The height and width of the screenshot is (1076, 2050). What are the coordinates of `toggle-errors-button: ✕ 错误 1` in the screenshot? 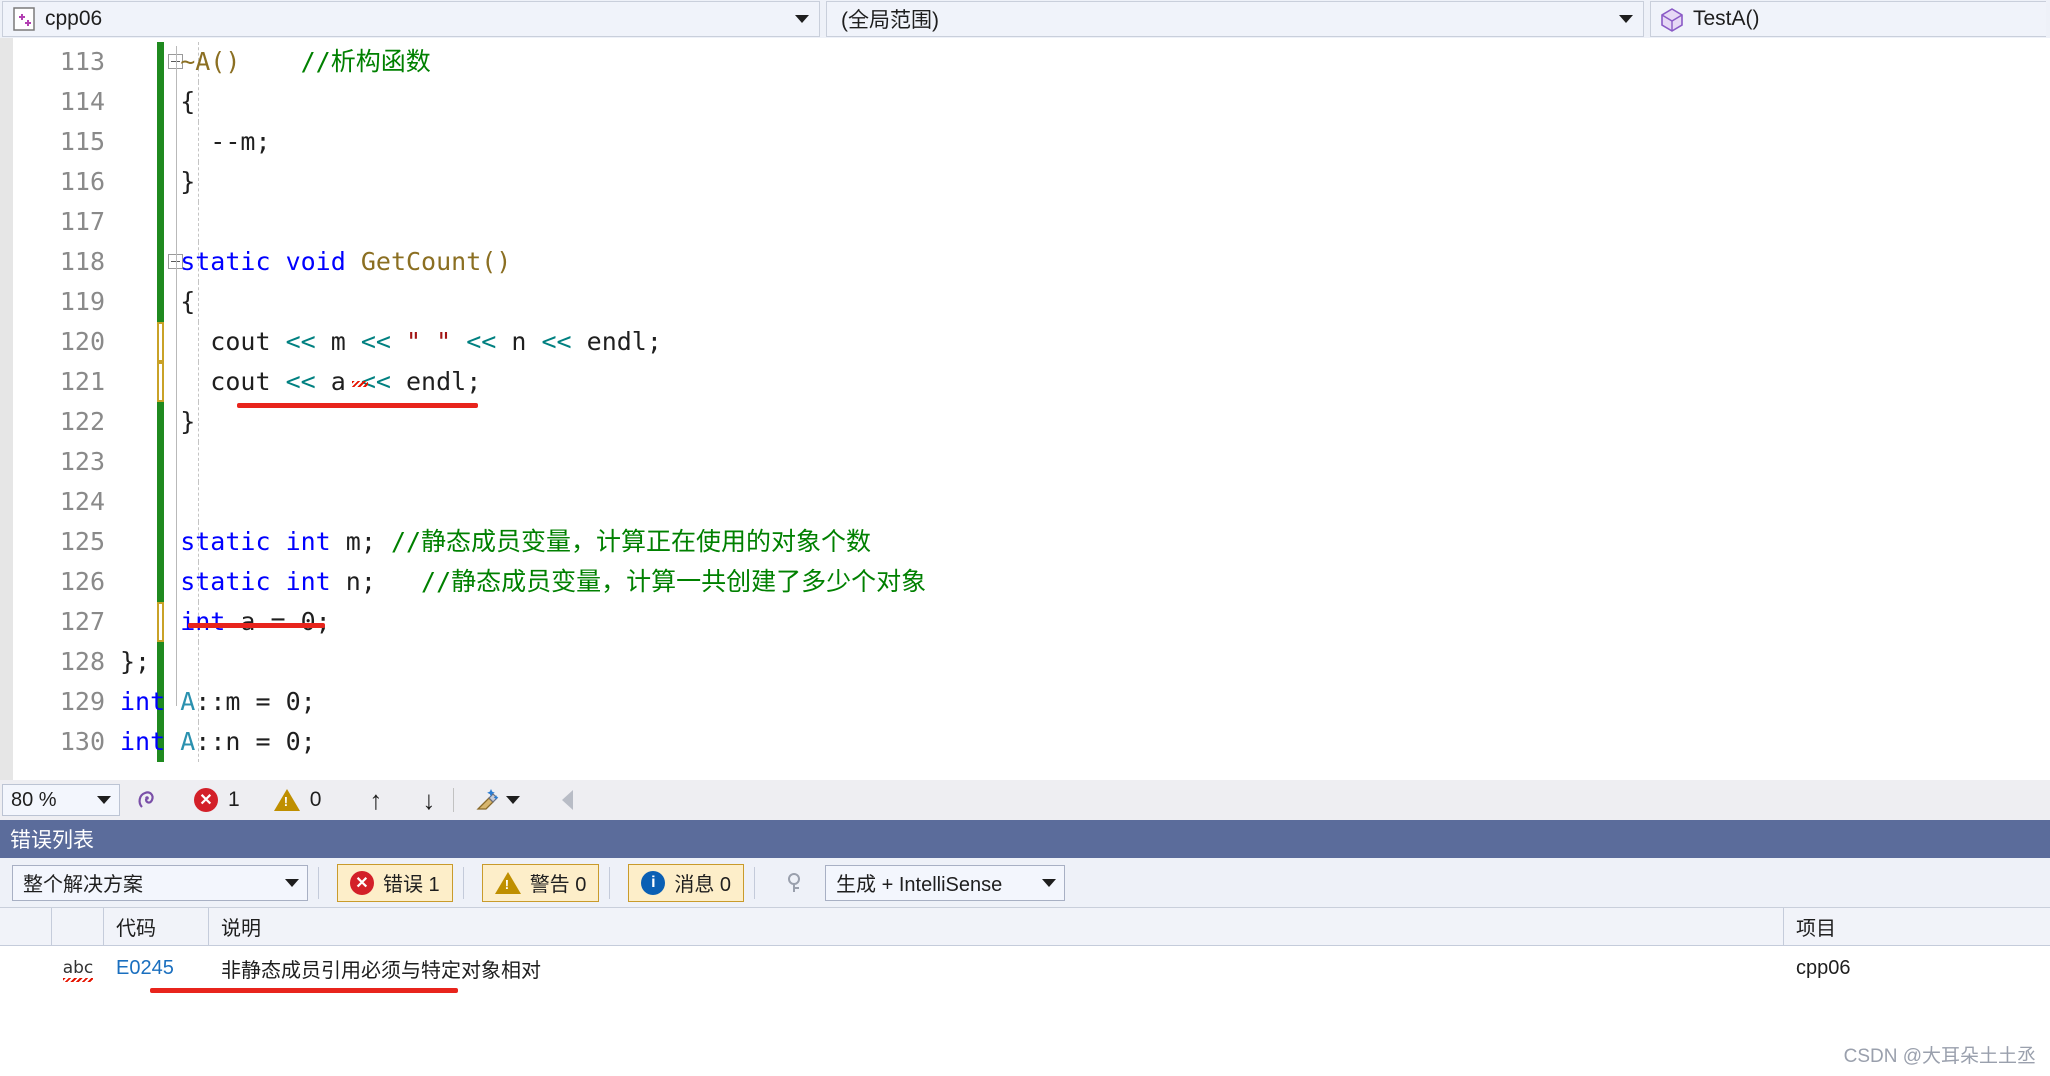 It's located at (395, 882).